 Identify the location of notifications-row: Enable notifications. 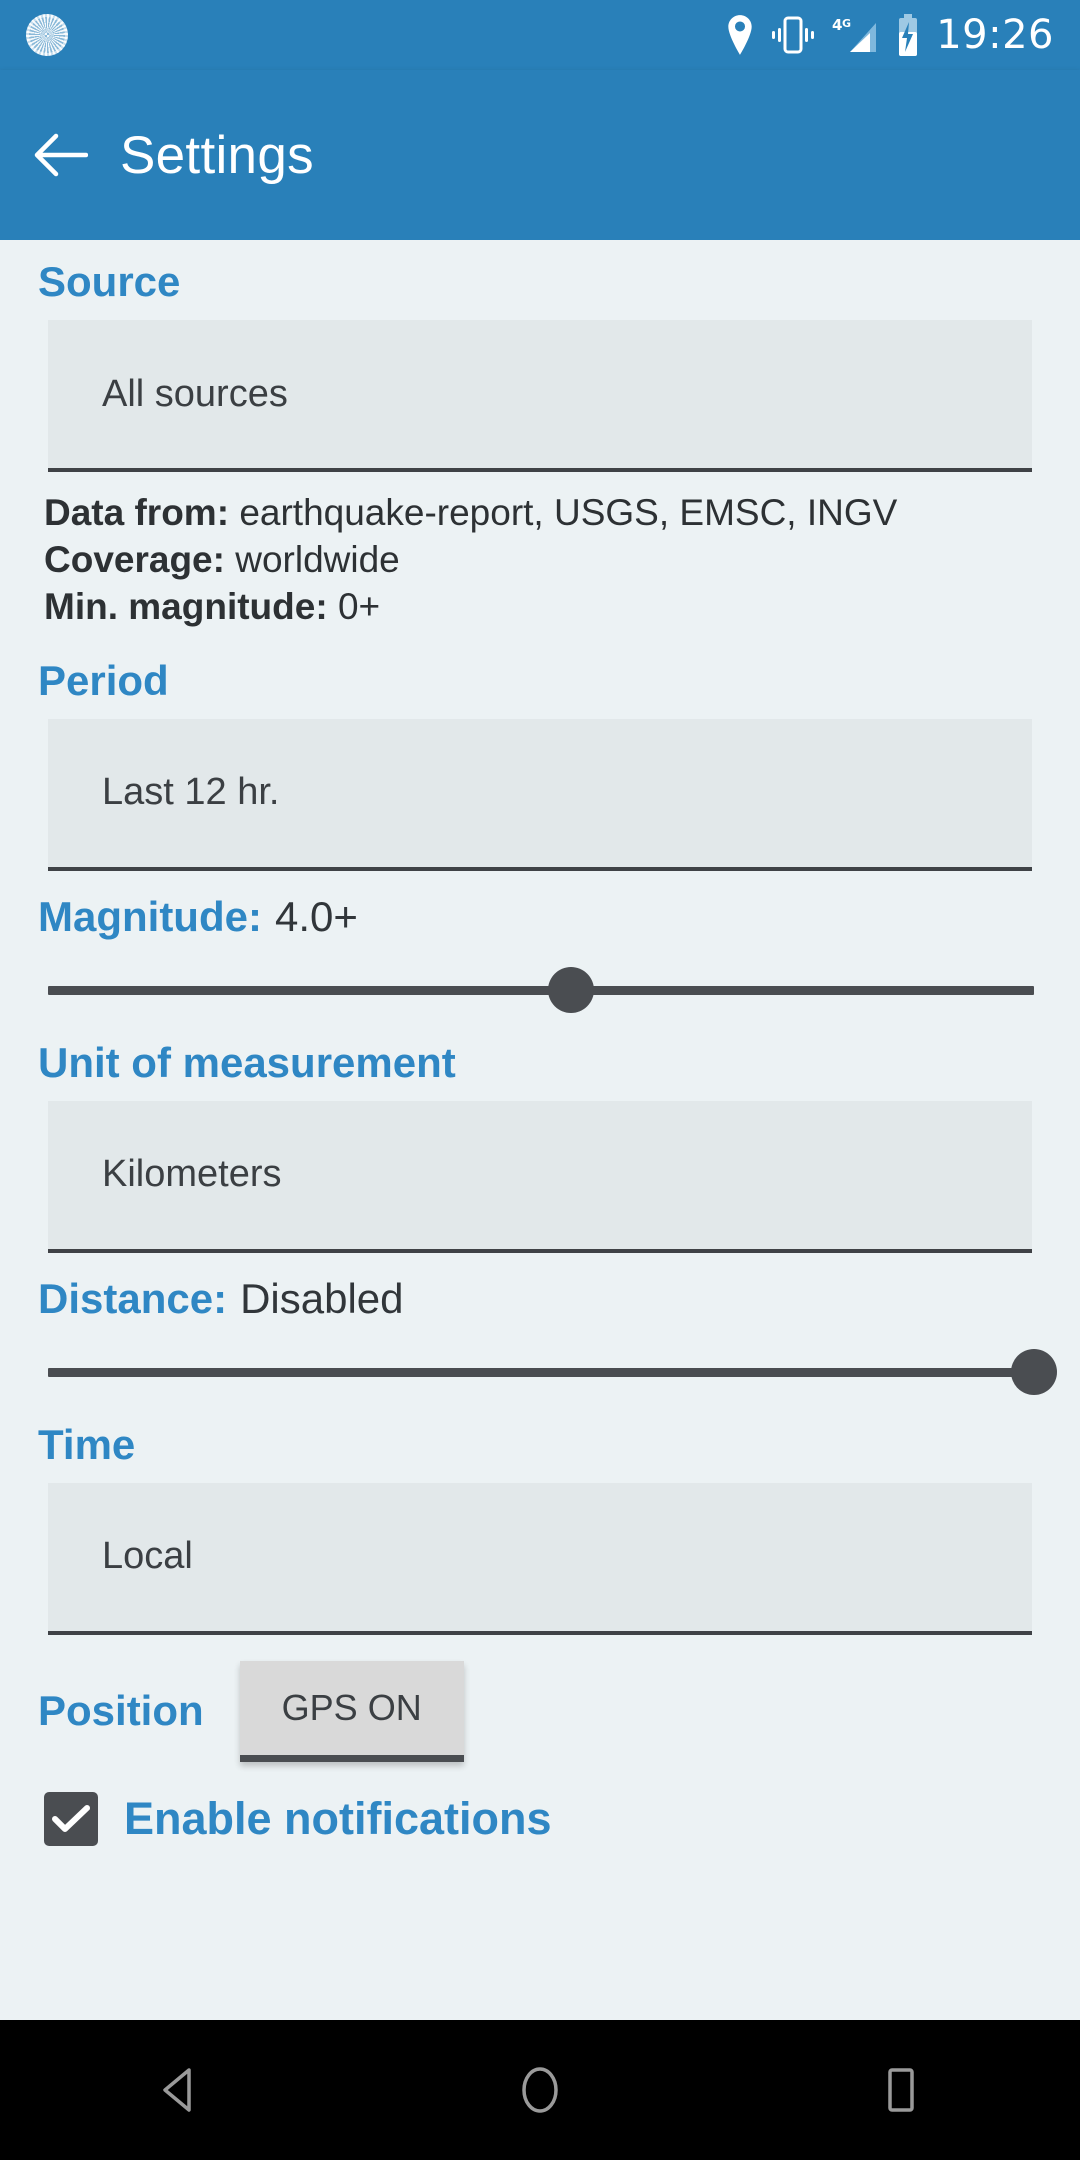
(540, 1804).